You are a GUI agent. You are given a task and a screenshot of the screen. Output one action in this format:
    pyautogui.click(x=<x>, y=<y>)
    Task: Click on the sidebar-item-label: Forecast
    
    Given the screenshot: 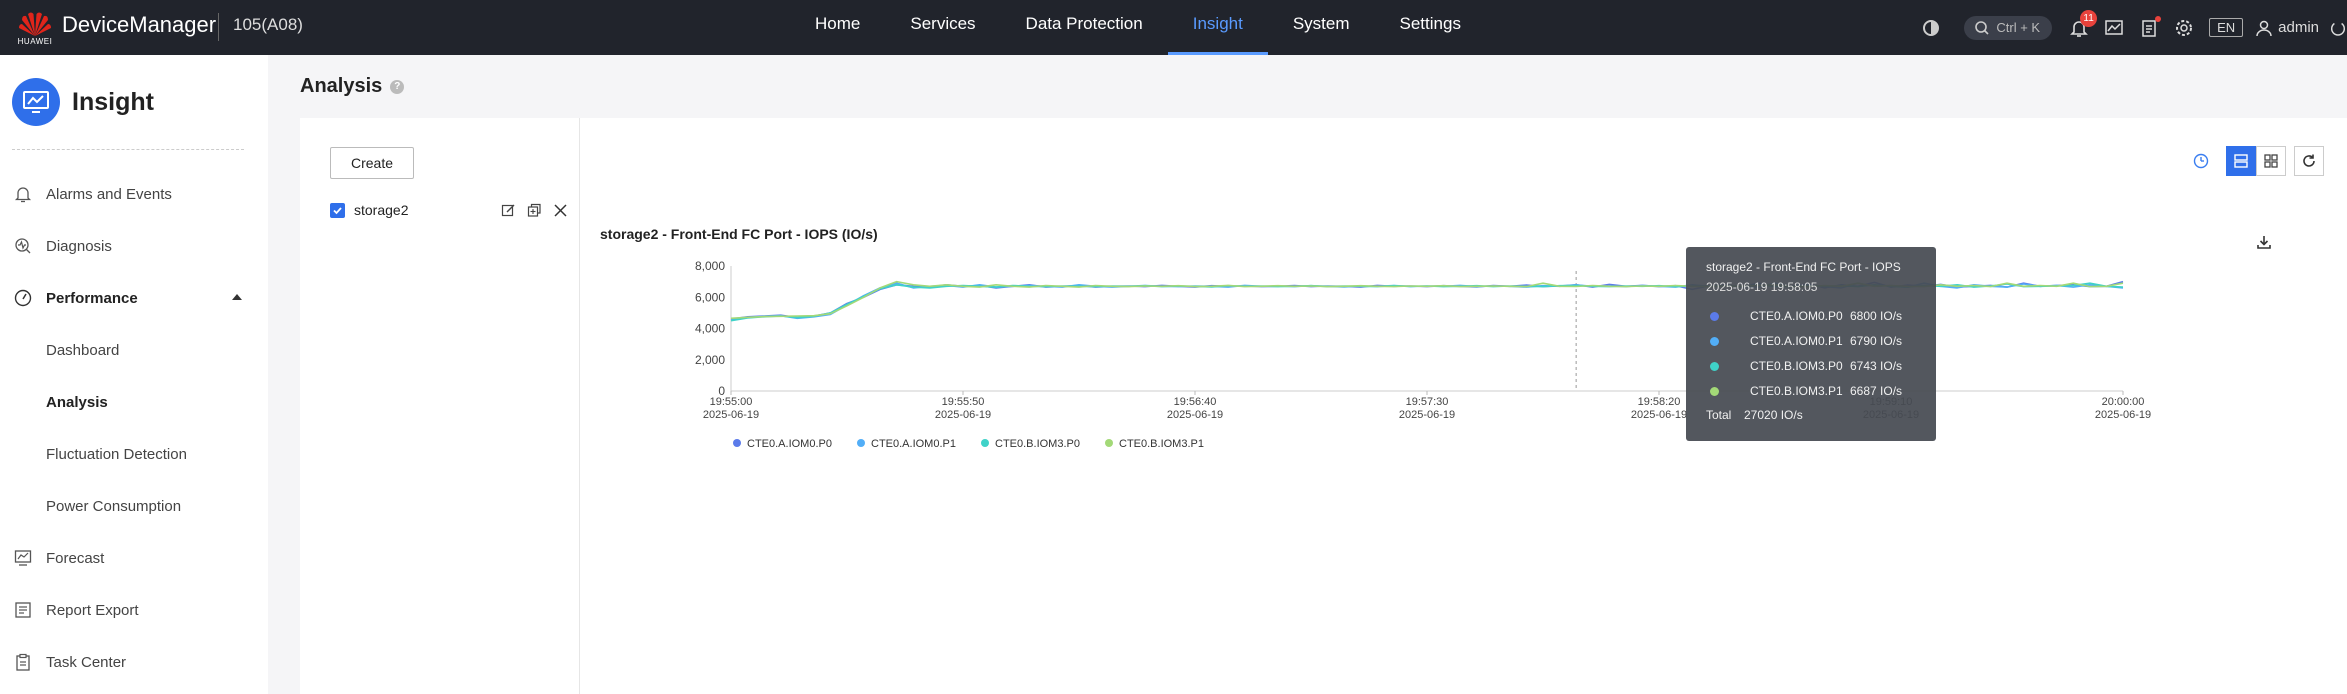 What is the action you would take?
    pyautogui.click(x=75, y=558)
    